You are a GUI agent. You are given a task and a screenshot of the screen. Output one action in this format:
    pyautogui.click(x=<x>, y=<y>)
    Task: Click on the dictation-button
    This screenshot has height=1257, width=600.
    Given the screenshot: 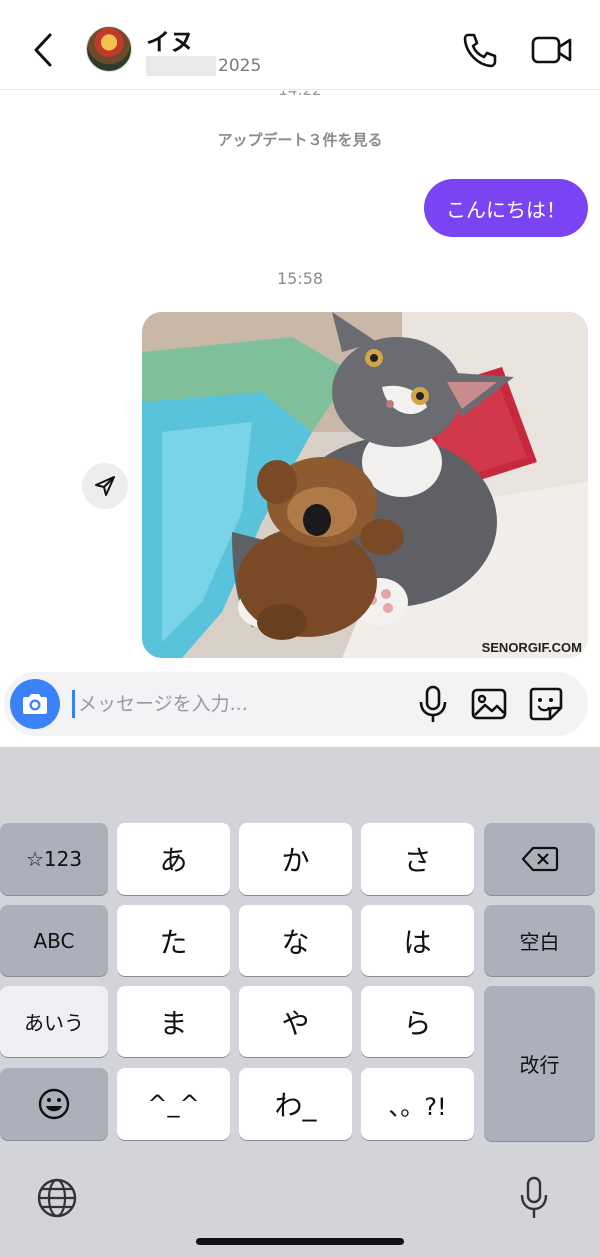 What is the action you would take?
    pyautogui.click(x=534, y=1198)
    